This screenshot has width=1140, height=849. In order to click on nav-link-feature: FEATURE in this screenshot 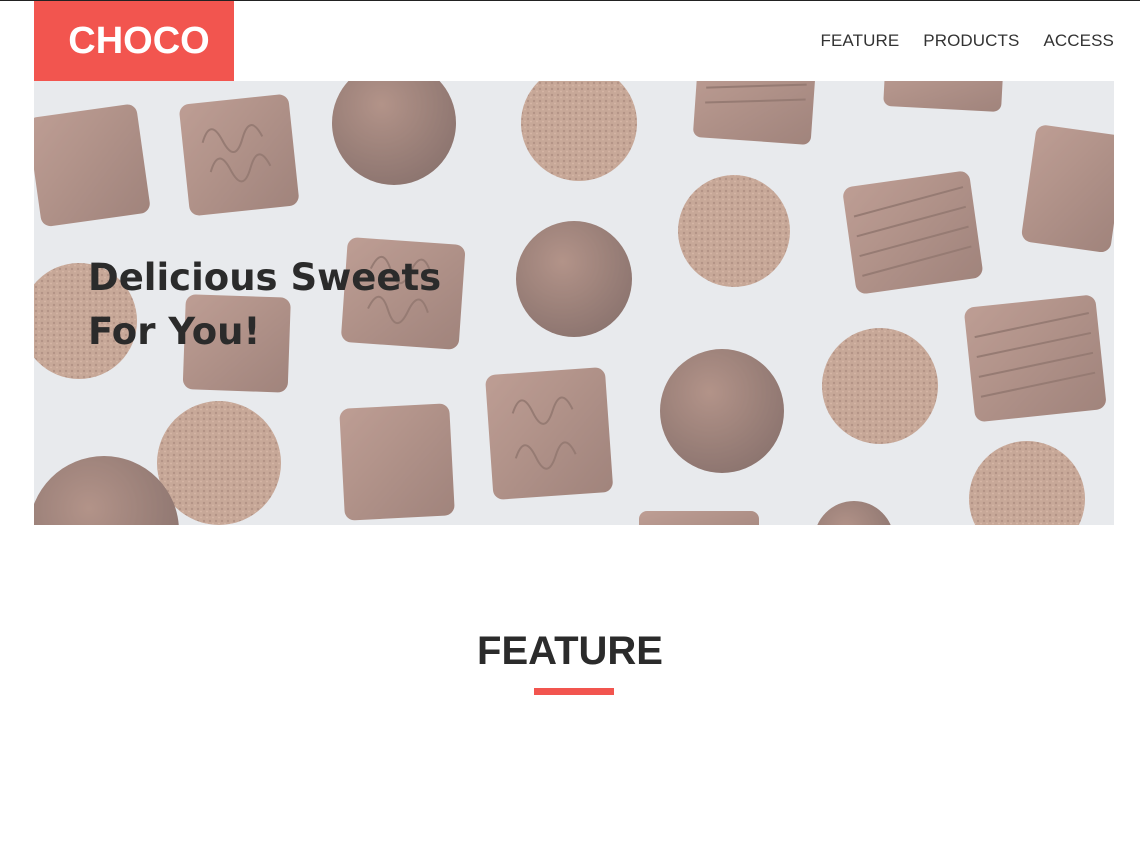, I will do `click(860, 40)`.